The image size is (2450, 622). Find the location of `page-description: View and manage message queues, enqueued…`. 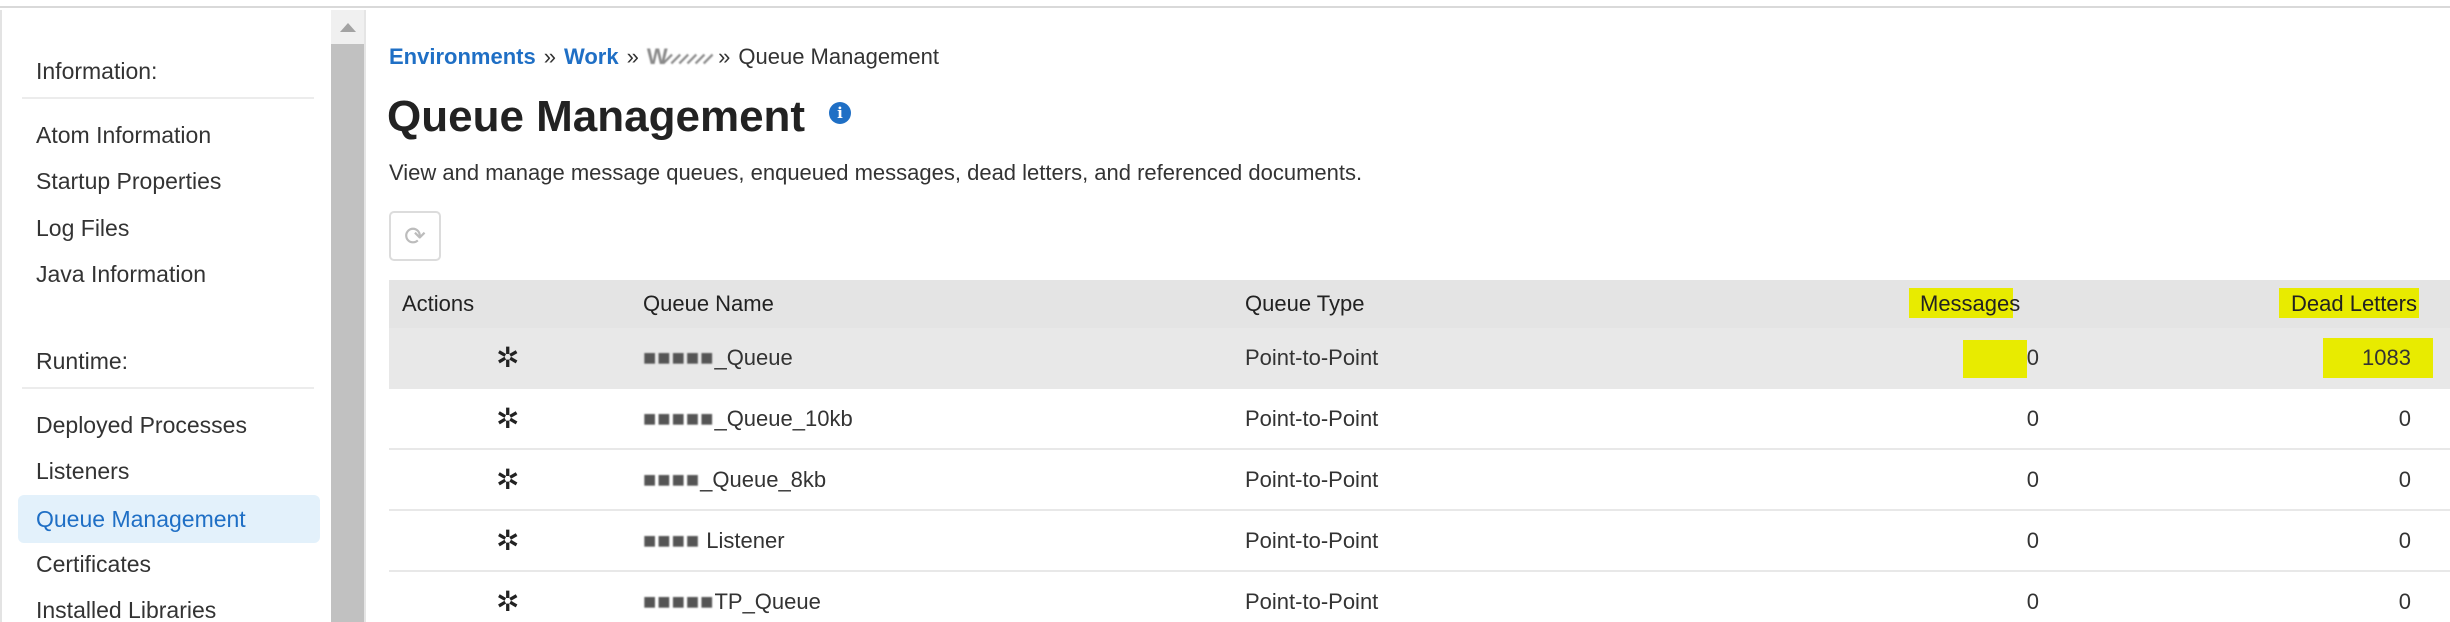

page-description: View and manage message queues, enqueued… is located at coordinates (876, 172).